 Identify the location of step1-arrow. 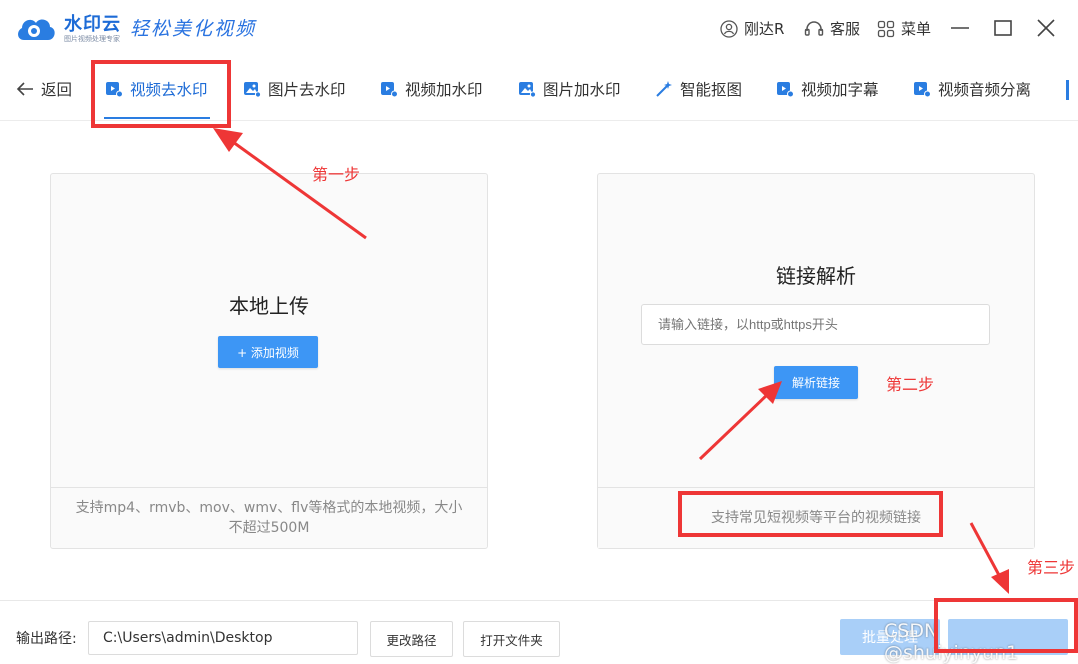
(299, 190).